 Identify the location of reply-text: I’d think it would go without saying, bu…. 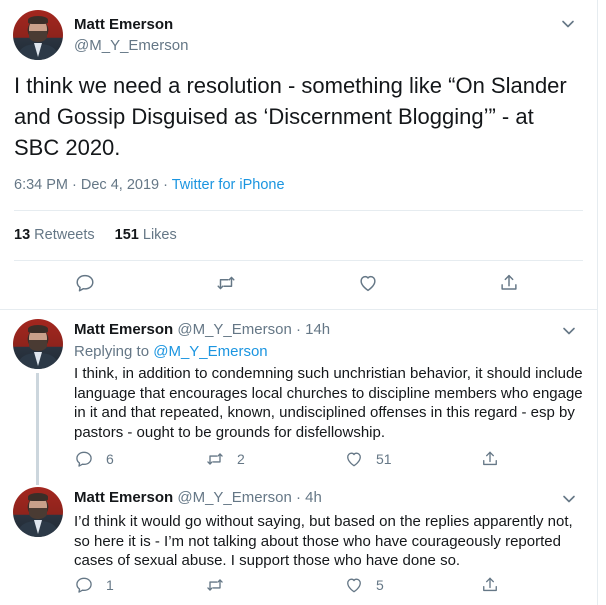
(323, 541).